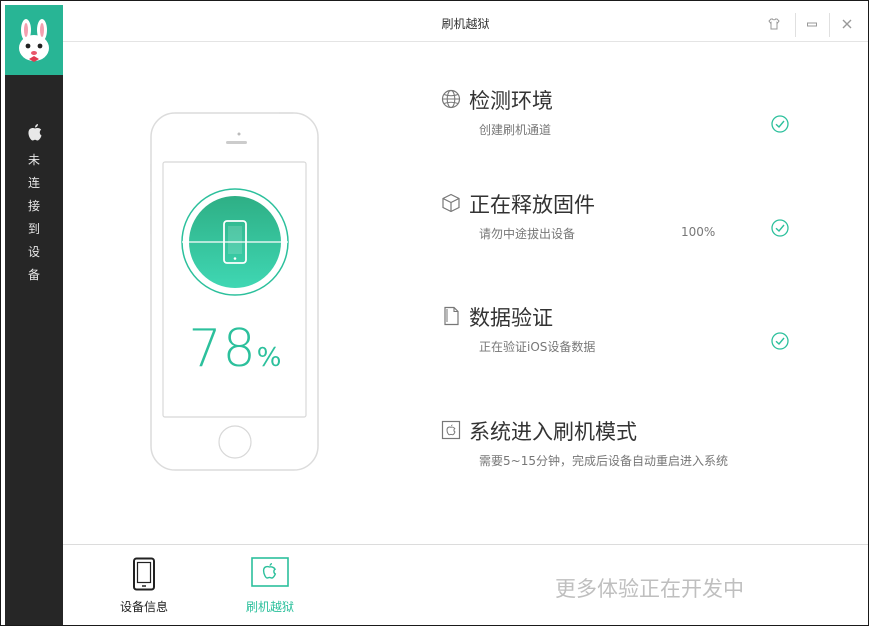  What do you see at coordinates (34, 315) in the screenshot?
I see `sidebar: 未 连 接 到 设 备` at bounding box center [34, 315].